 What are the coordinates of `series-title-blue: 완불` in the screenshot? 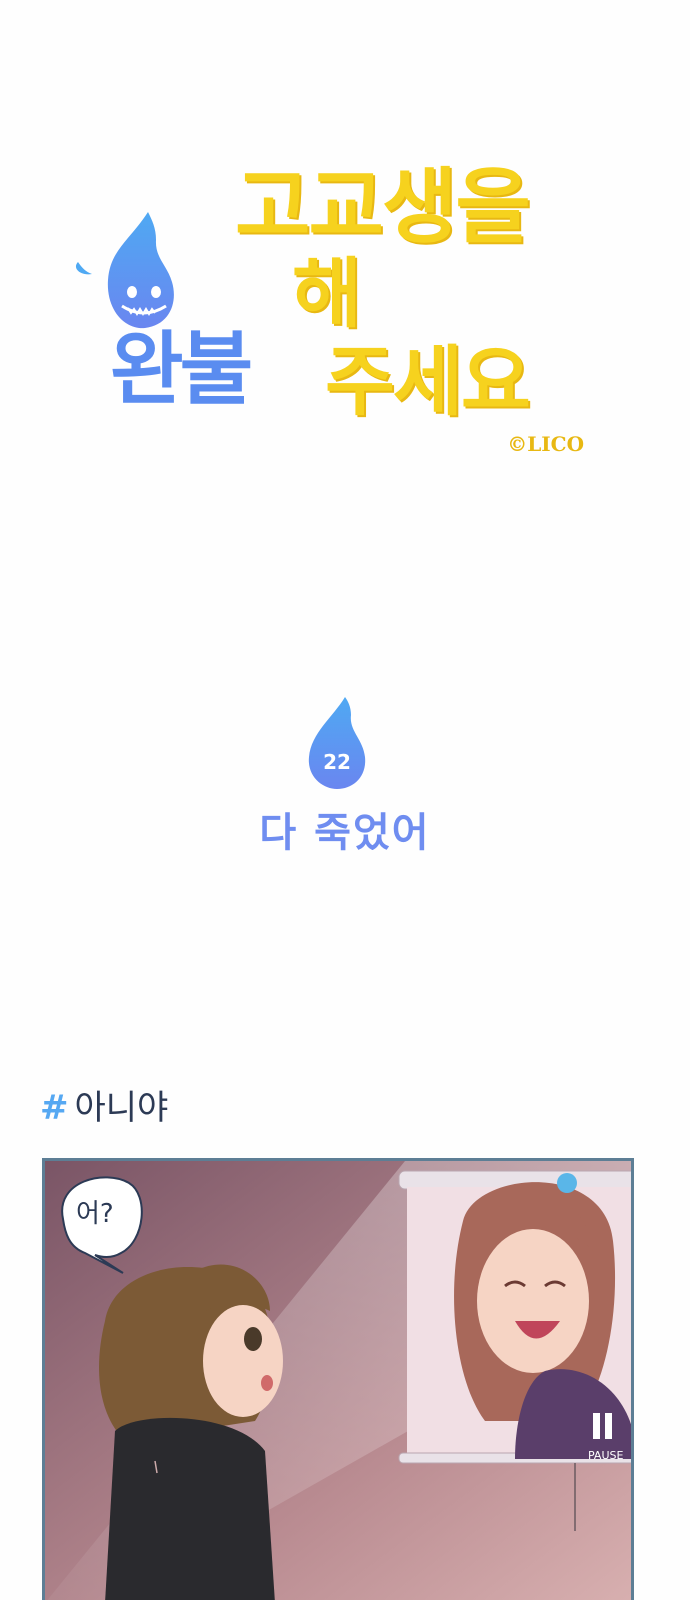 It's located at (181, 369).